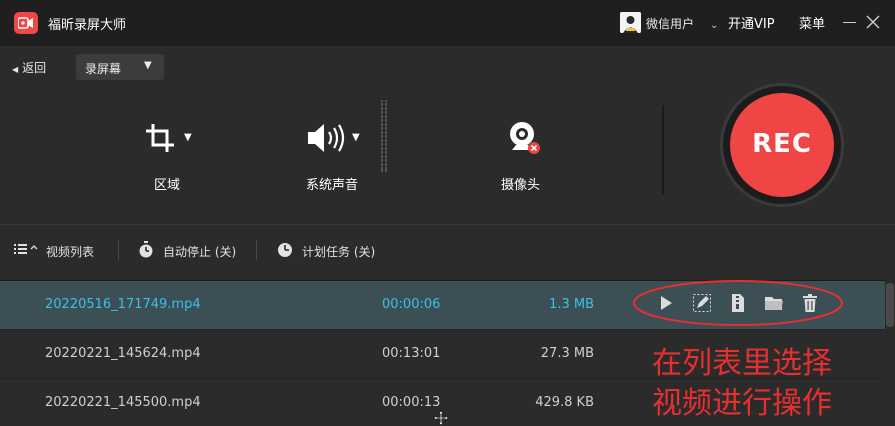 The image size is (895, 426). What do you see at coordinates (146, 249) in the screenshot?
I see `stopwatch-icon` at bounding box center [146, 249].